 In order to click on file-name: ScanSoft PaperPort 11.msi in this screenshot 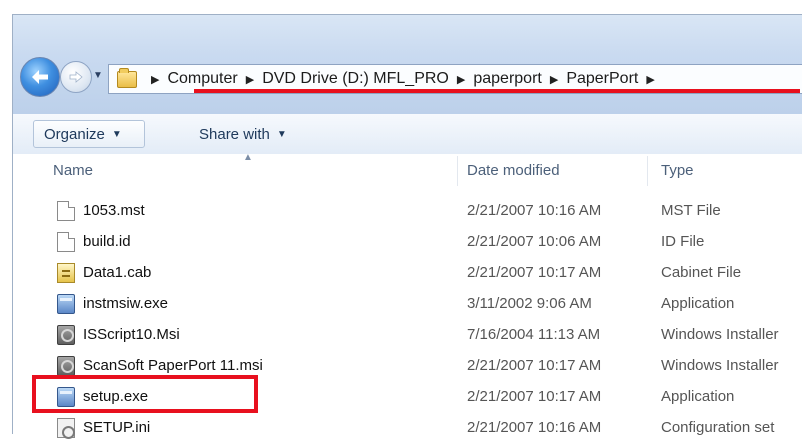, I will do `click(173, 365)`.